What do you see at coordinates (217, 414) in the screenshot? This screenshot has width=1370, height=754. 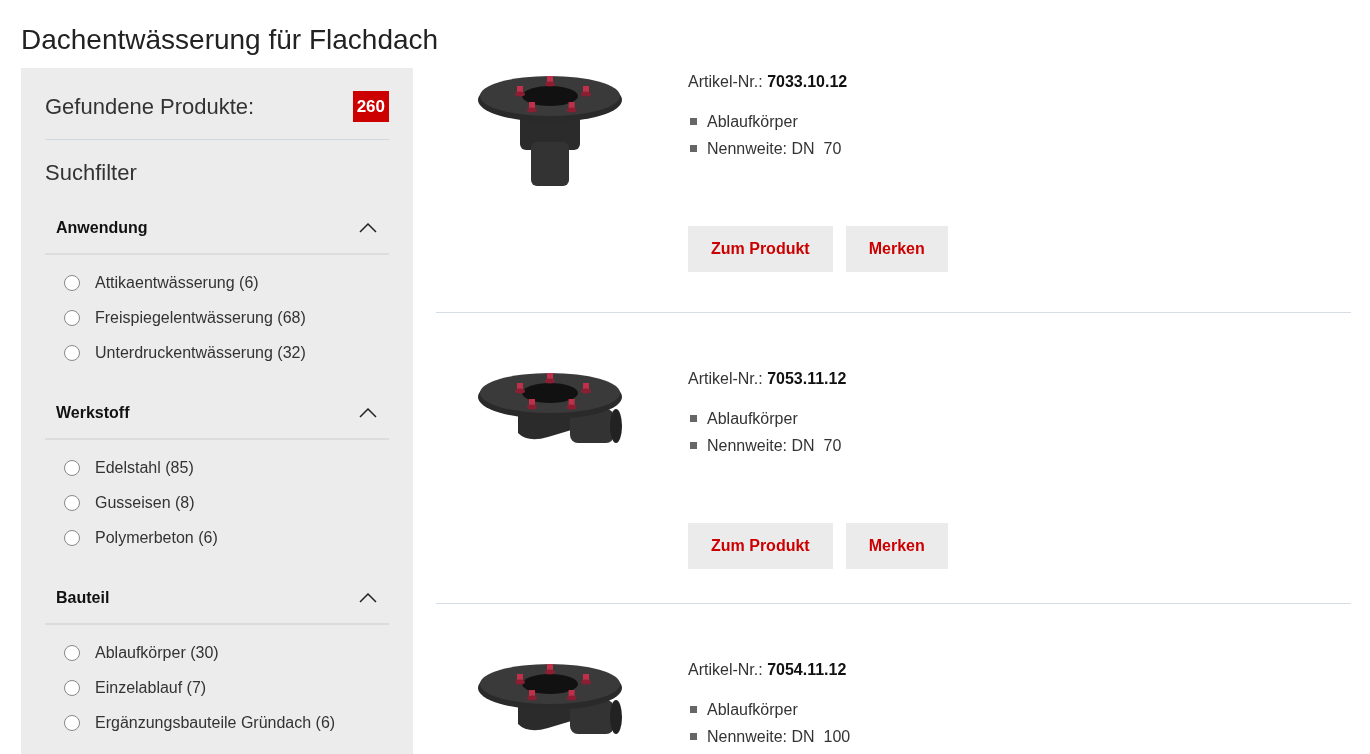 I see `filter-section-header: Werkstoff` at bounding box center [217, 414].